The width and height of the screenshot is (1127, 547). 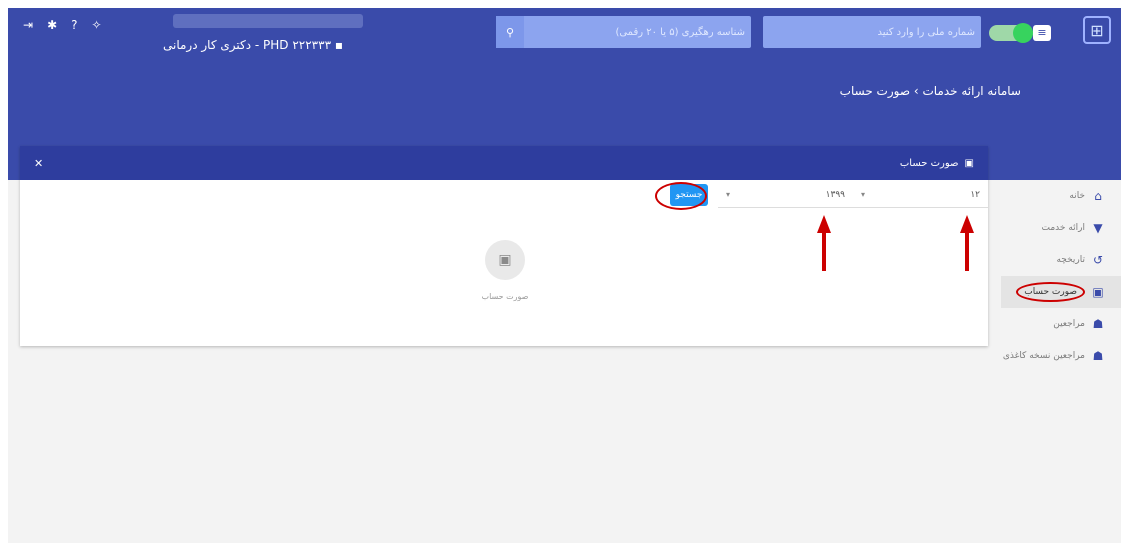 I want to click on toggle-knob, so click(x=1023, y=33).